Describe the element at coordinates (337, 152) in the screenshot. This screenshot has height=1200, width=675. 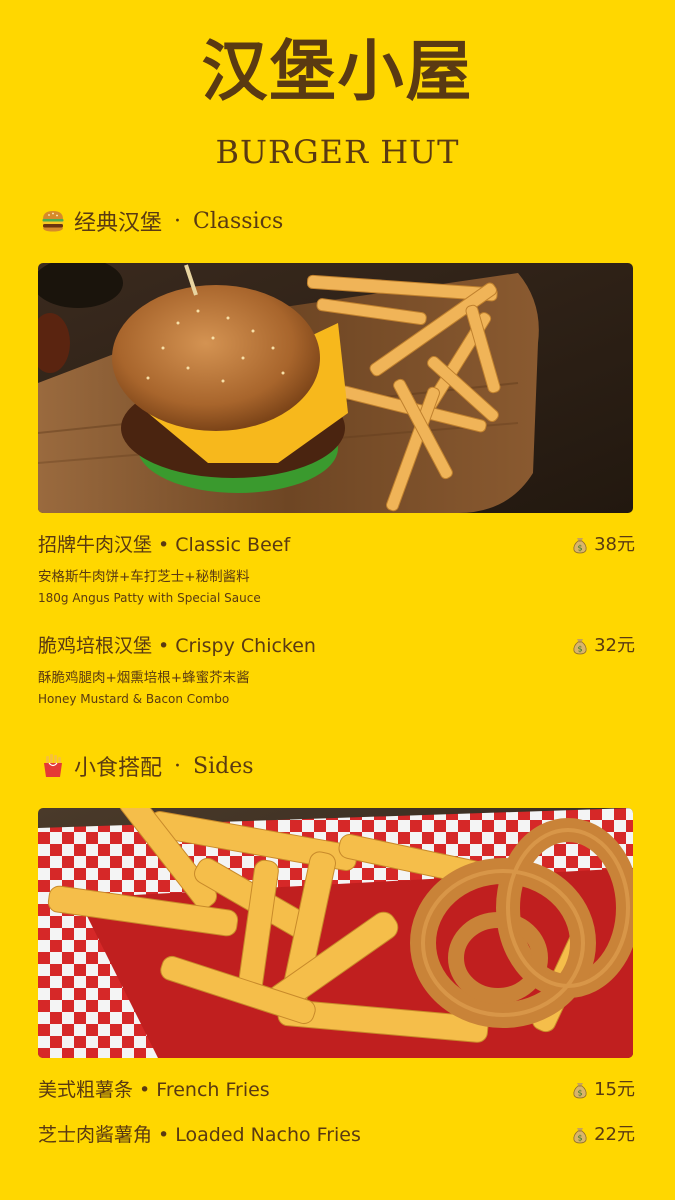
I see `page-subtitle: BURGER HUT` at that location.